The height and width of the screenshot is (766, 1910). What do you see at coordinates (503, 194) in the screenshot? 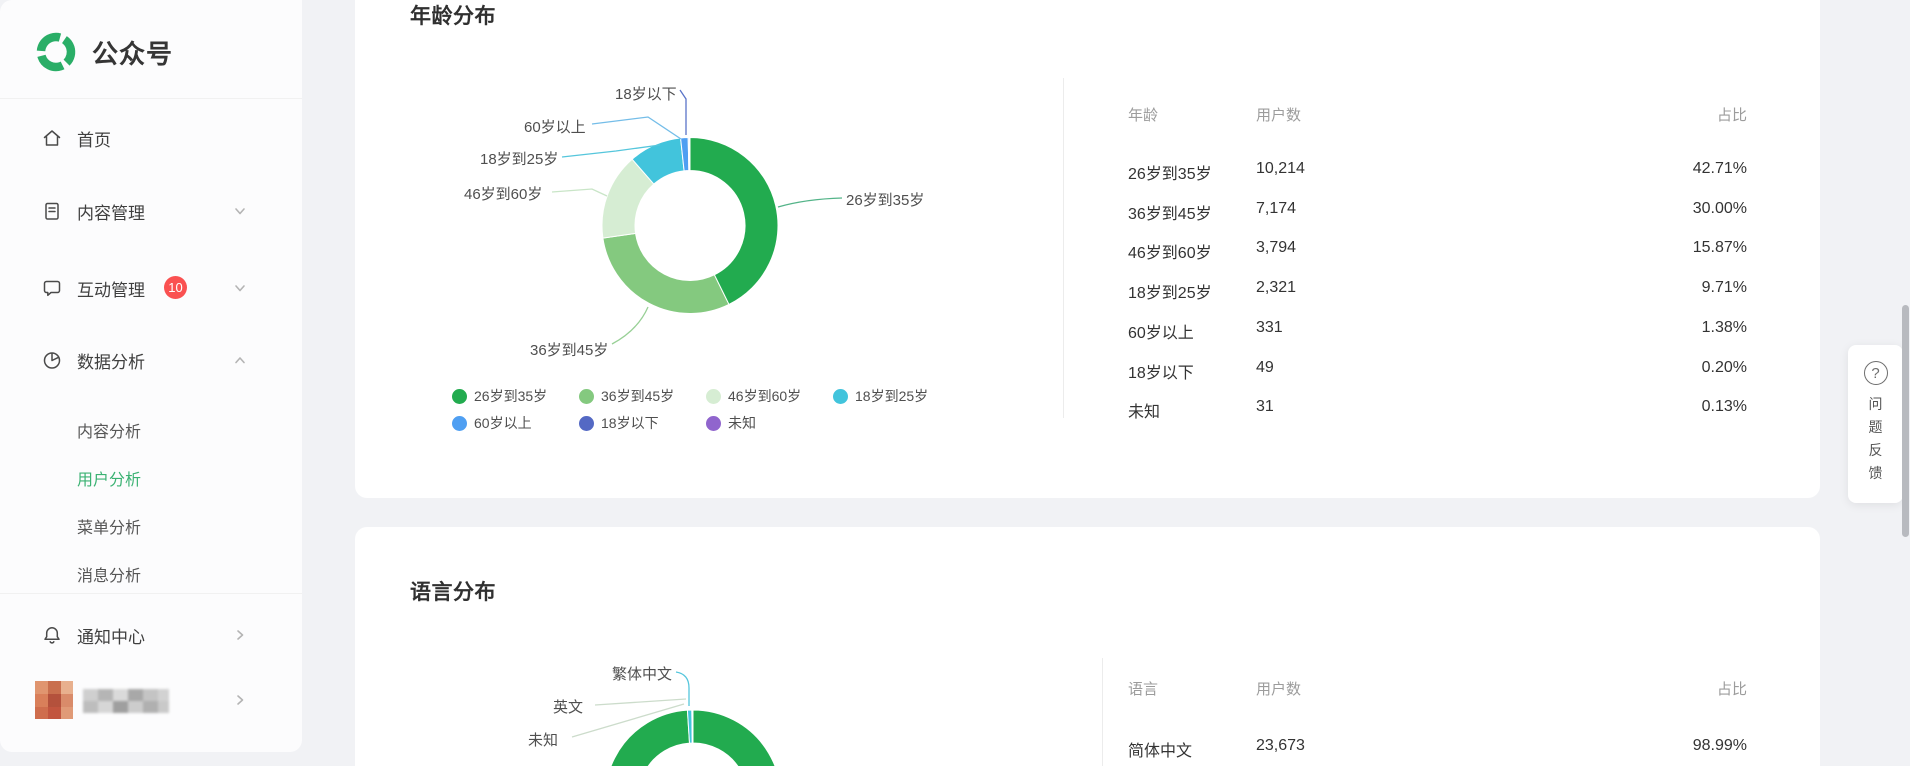
I see `chart-label-46-60: 46岁到60岁` at bounding box center [503, 194].